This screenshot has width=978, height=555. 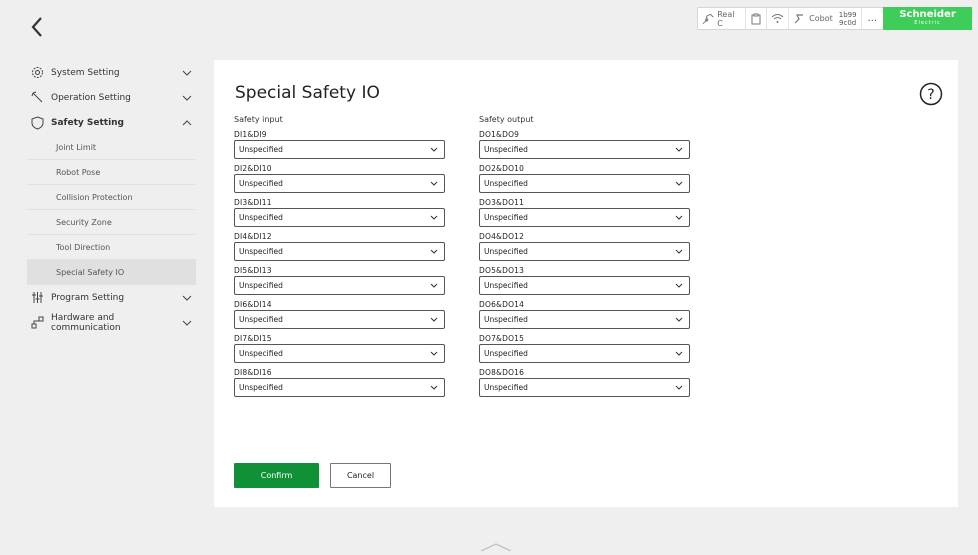 I want to click on sidebar-item-system-setting: System Setting, so click(x=111, y=72).